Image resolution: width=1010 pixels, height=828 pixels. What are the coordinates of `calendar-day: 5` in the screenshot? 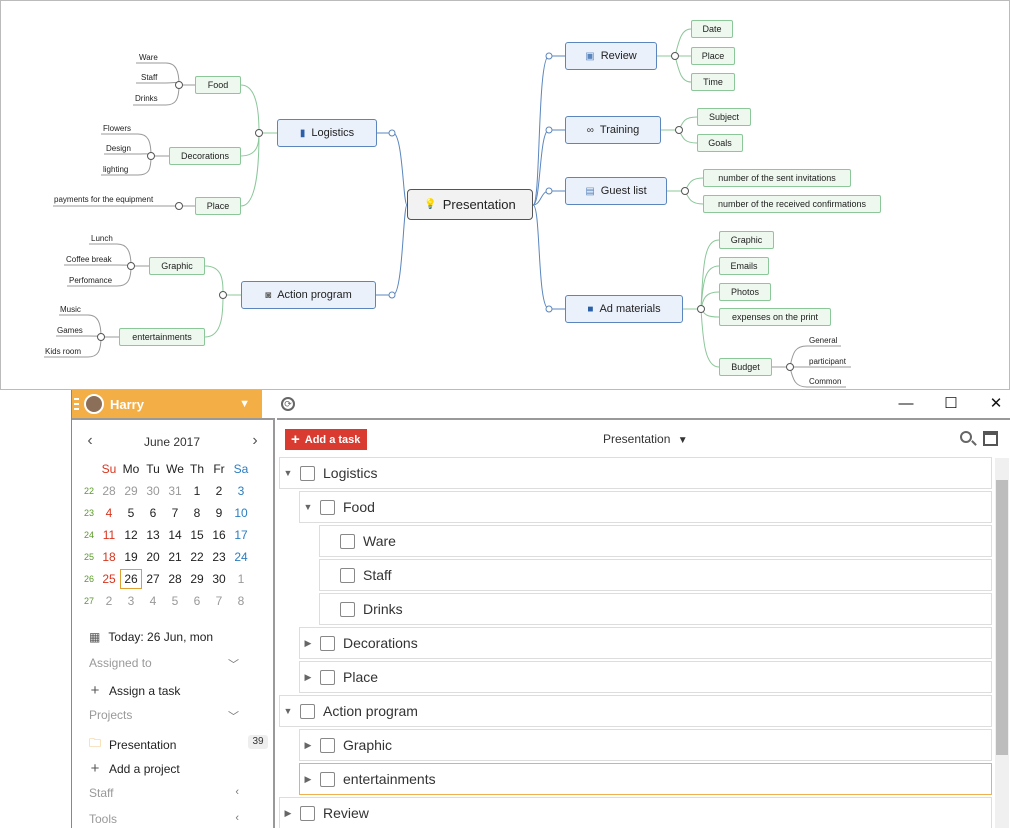 It's located at (175, 601).